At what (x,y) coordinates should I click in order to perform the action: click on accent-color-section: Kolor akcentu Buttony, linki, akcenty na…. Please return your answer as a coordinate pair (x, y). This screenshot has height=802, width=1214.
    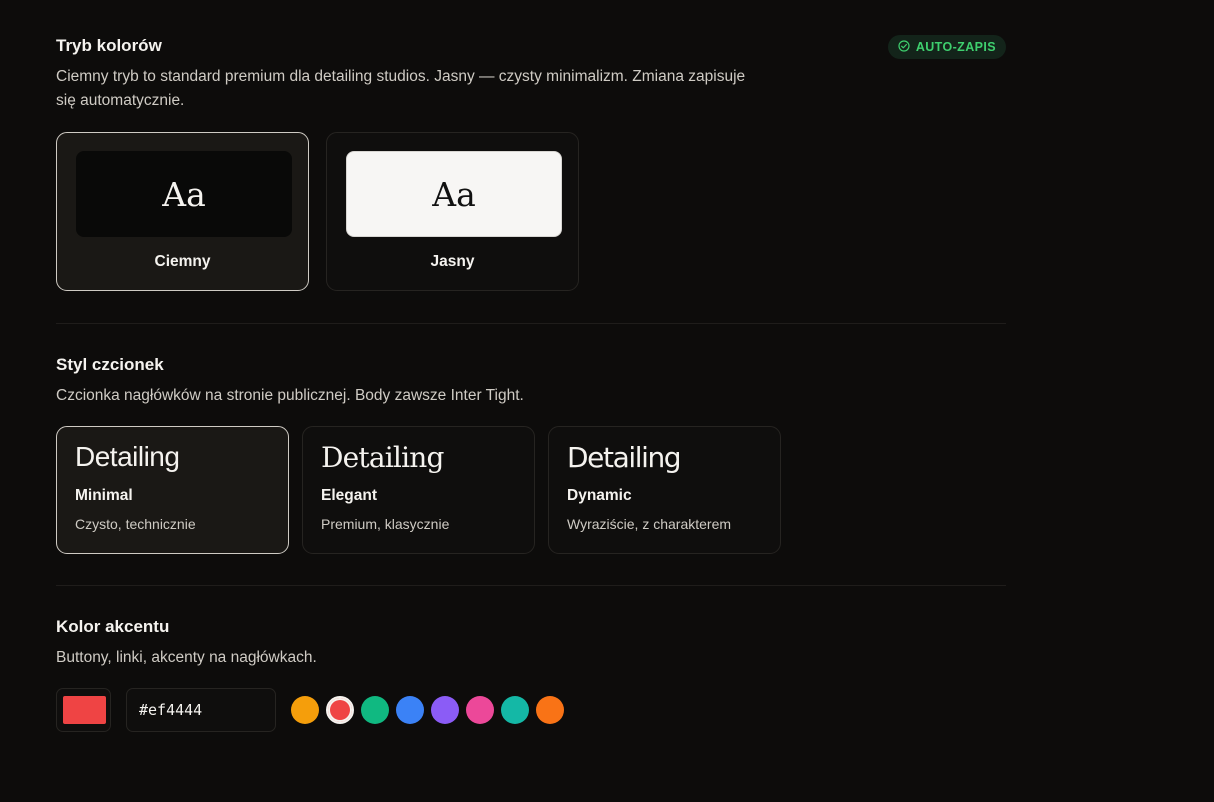
    Looking at the image, I should click on (531, 674).